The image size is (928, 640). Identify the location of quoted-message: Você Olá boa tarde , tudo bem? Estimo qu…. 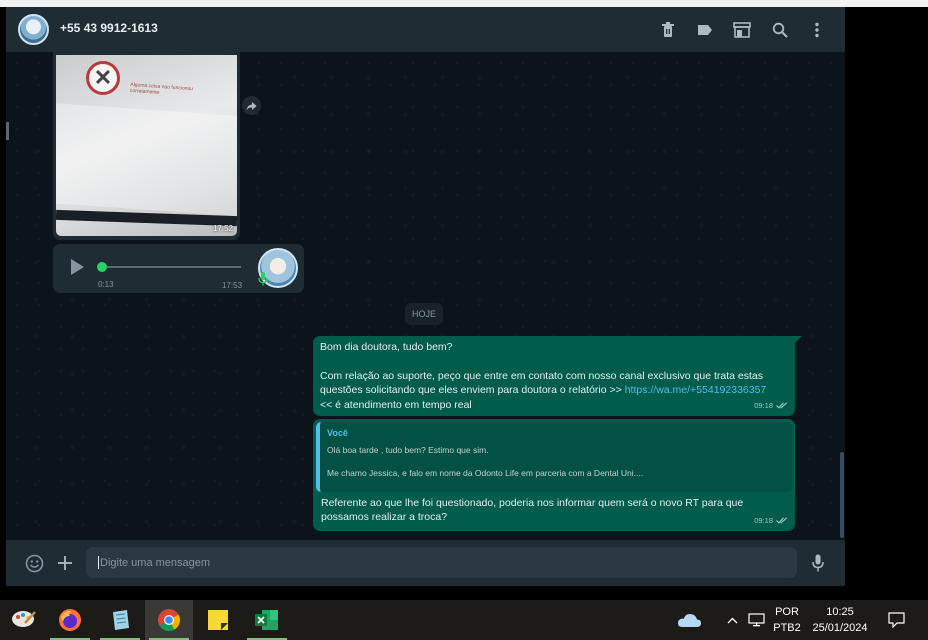
(554, 457).